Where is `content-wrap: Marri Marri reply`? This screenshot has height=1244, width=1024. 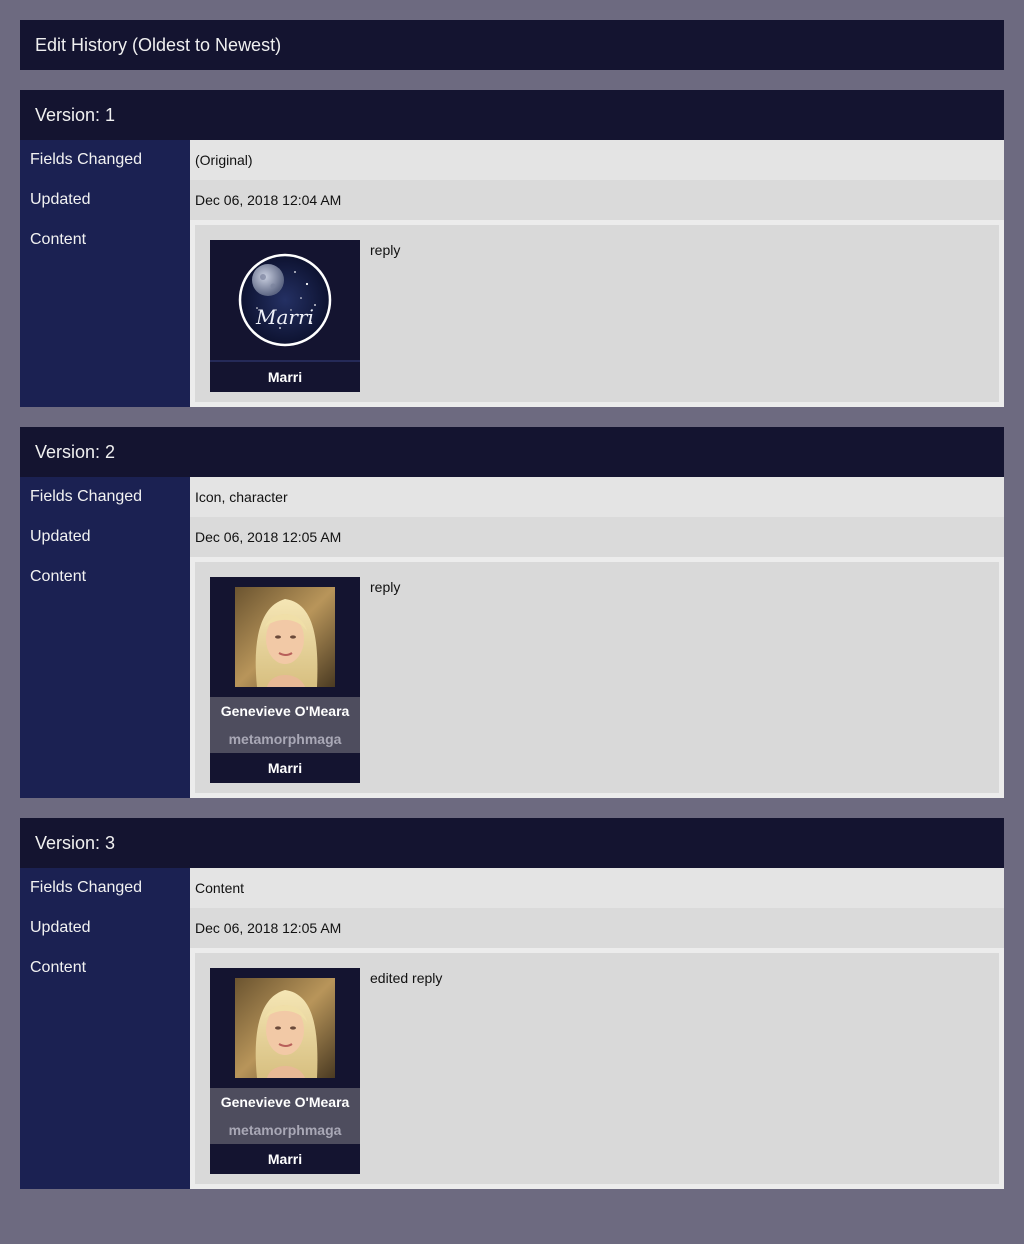 content-wrap: Marri Marri reply is located at coordinates (597, 313).